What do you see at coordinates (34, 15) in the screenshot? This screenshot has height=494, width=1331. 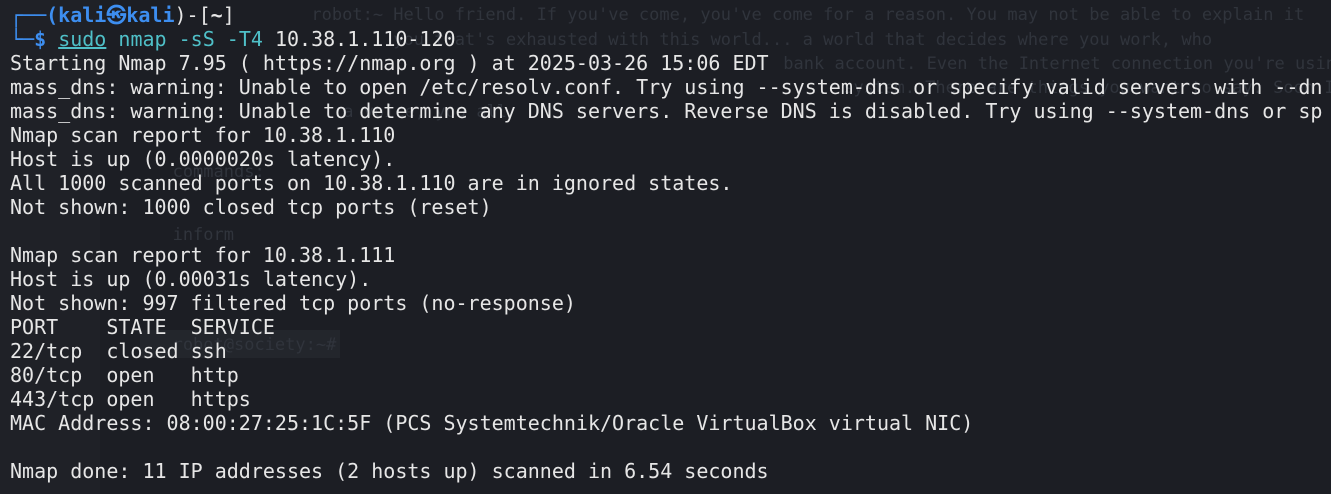 I see `prompt-frame: ┌──(` at bounding box center [34, 15].